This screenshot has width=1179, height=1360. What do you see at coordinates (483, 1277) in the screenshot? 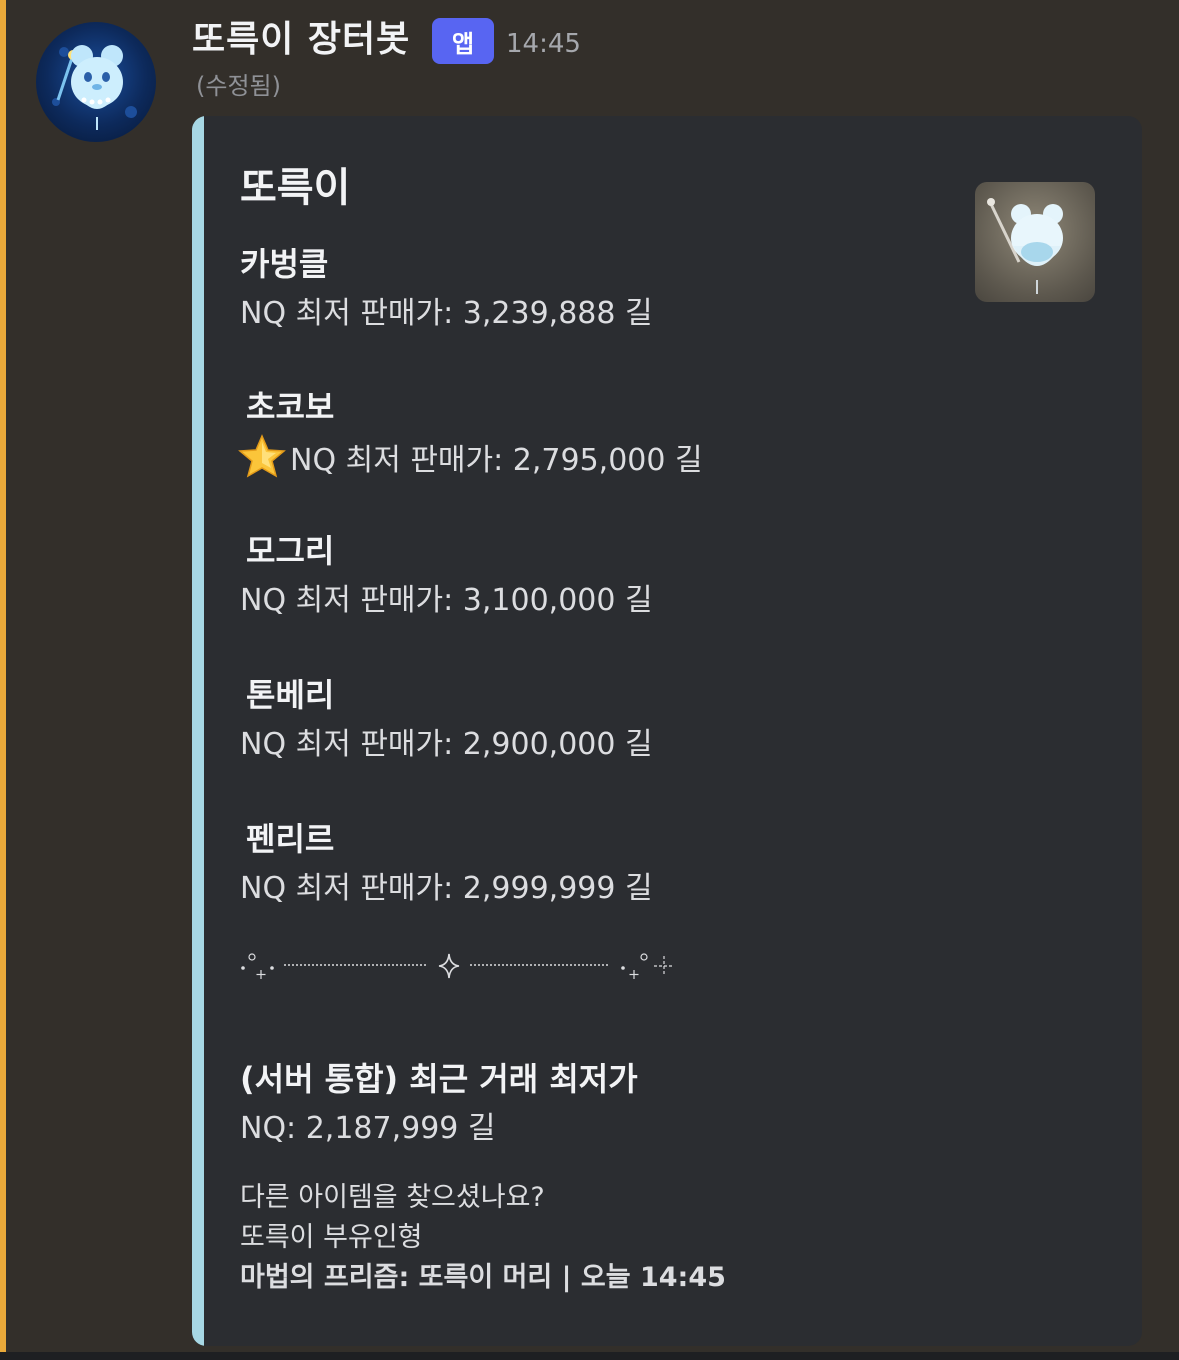
I see `footer-source: 마법의 프리즘: 또륵이 머리 | 오늘 14:45` at bounding box center [483, 1277].